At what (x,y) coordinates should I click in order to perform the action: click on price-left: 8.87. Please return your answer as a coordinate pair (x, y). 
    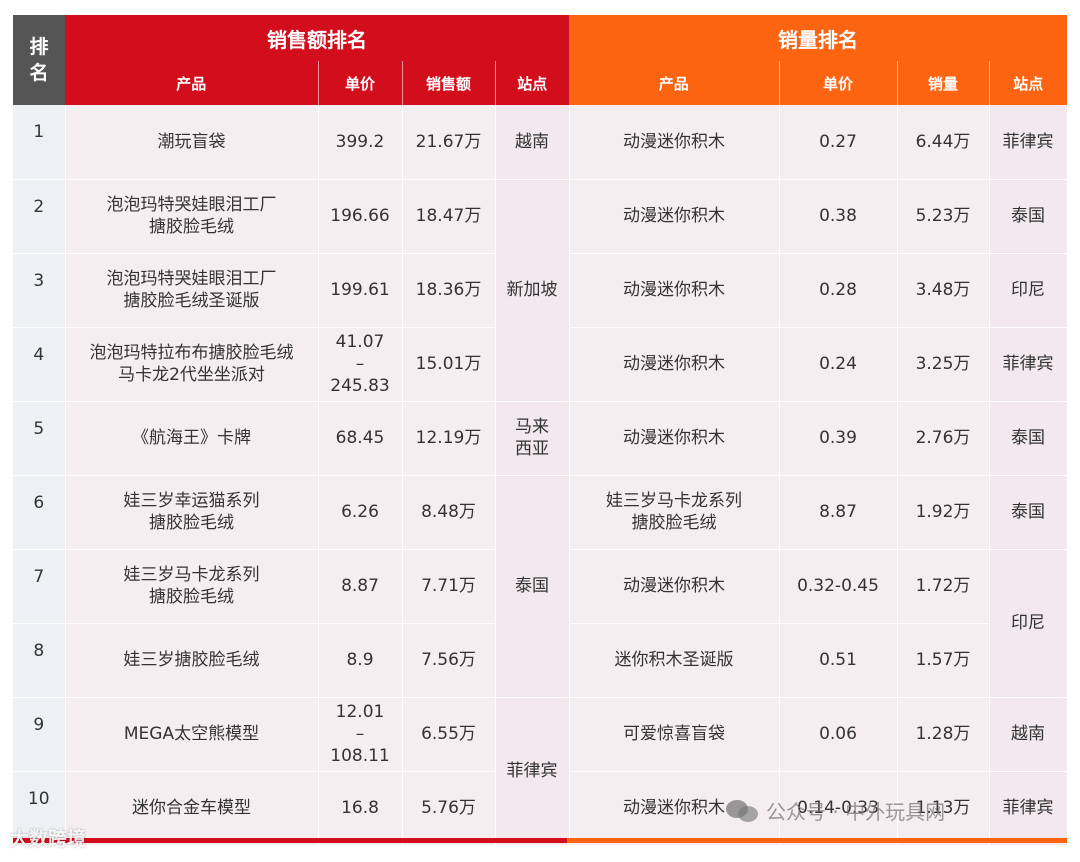
    Looking at the image, I should click on (360, 586).